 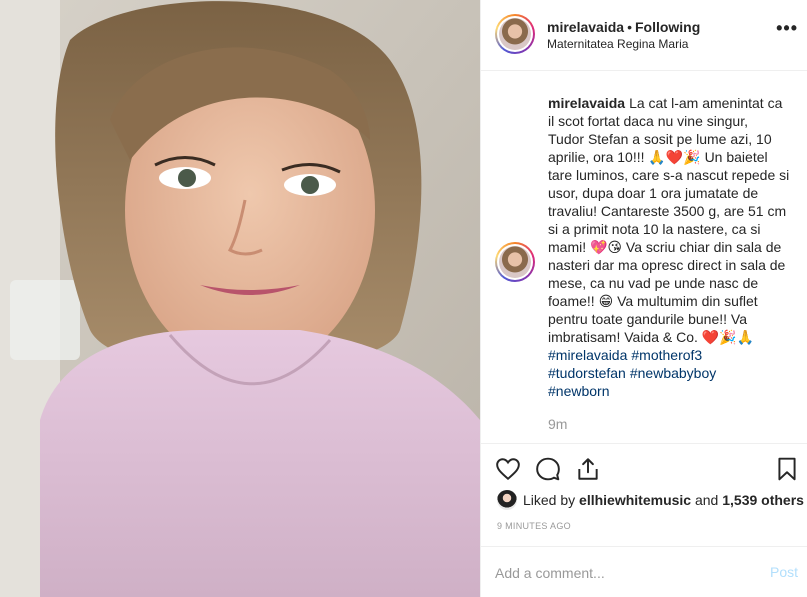 What do you see at coordinates (667, 265) in the screenshot?
I see `caption-line: nasteri dar ma opresc direct in sala de` at bounding box center [667, 265].